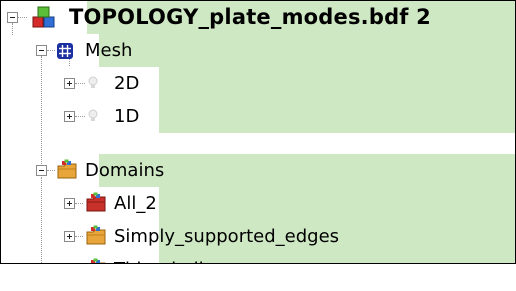 The width and height of the screenshot is (516, 291). What do you see at coordinates (159, 258) in the screenshot?
I see `tree-item-label: Thin_shell` at bounding box center [159, 258].